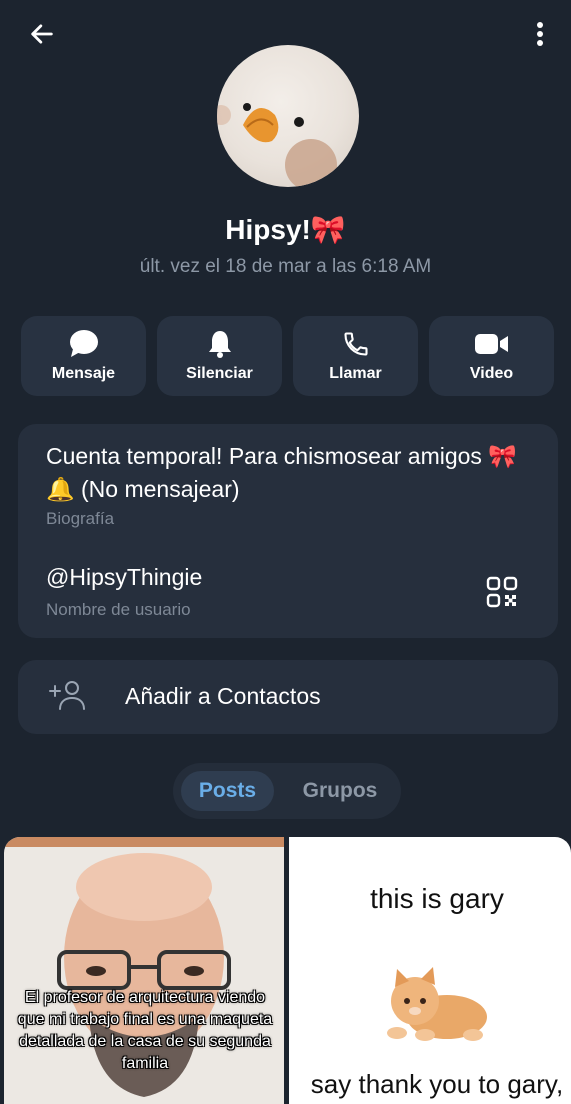 This screenshot has height=1104, width=571. What do you see at coordinates (118, 609) in the screenshot?
I see `username-label: Nombre de usuario` at bounding box center [118, 609].